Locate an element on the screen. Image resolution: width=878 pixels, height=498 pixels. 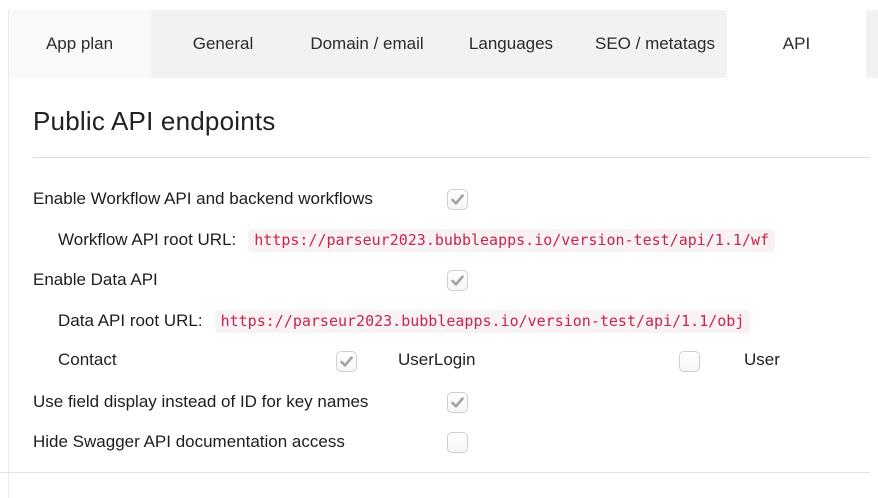
tab-seo-metatags: SEO / metatags is located at coordinates (655, 44).